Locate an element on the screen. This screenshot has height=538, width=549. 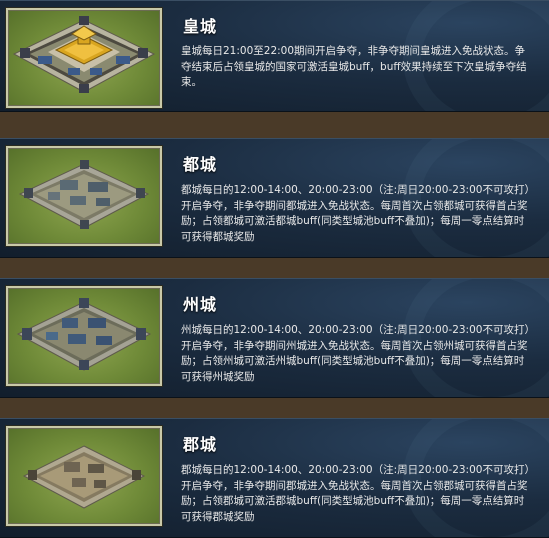
city-title: 皇城 is located at coordinates (200, 26).